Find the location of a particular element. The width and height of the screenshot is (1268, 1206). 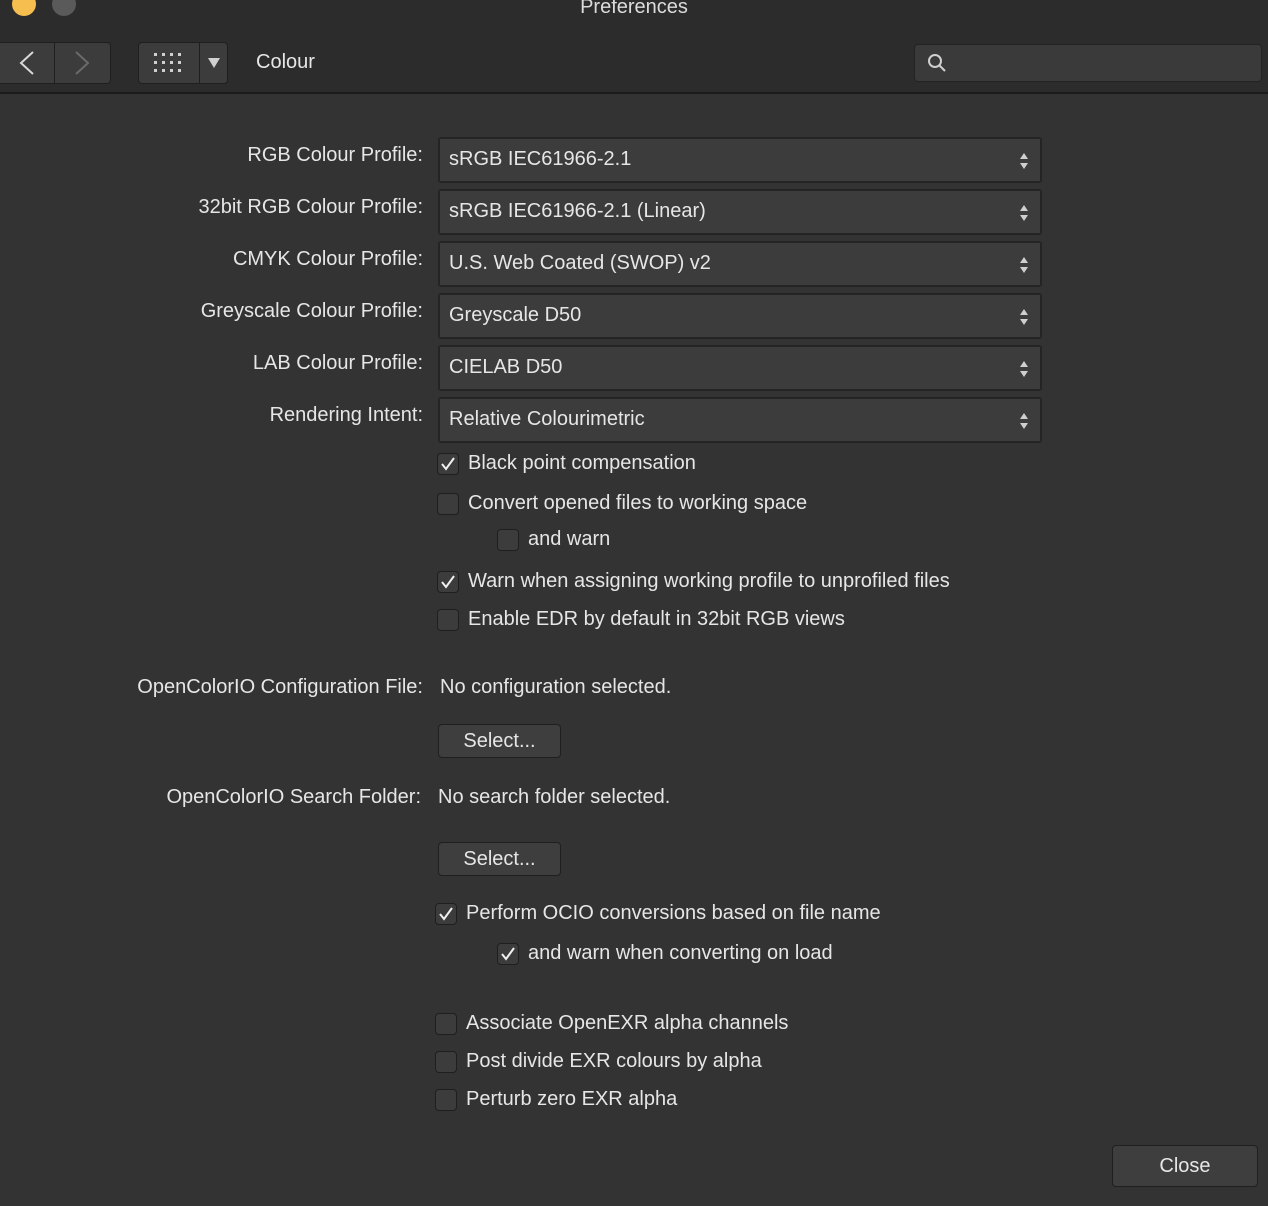

post-divide-checkbox is located at coordinates (446, 1061).